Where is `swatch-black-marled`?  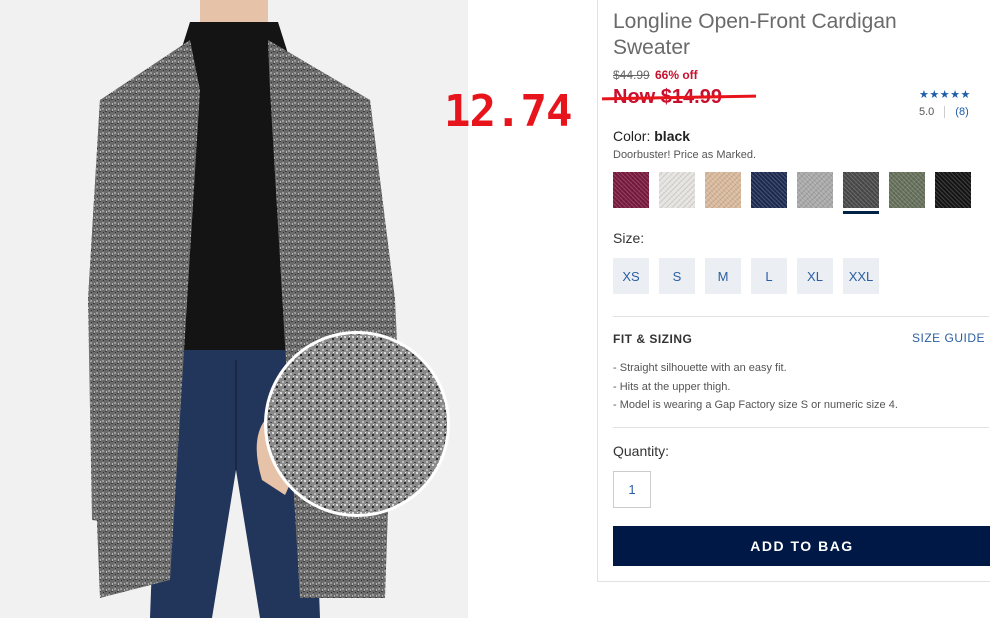
swatch-black-marled is located at coordinates (861, 193).